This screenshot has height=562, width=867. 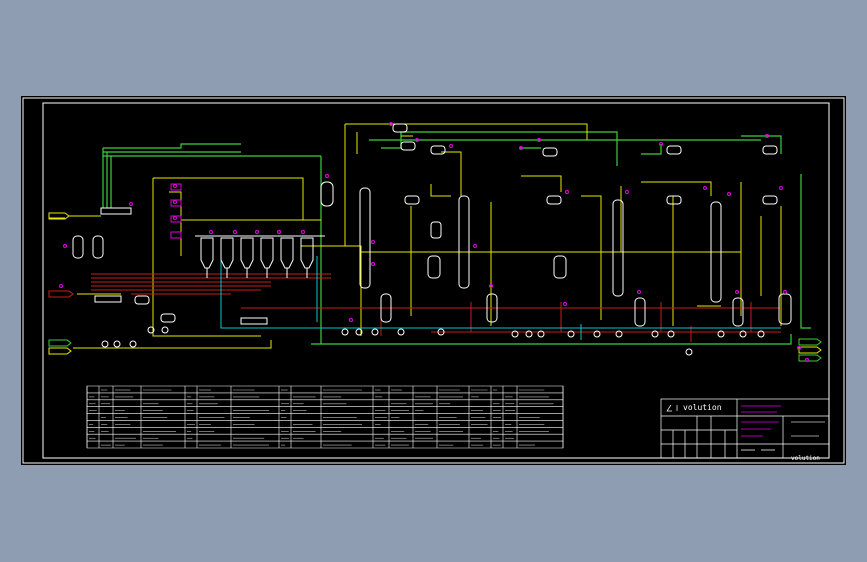 I want to click on cyan-process-lines, so click(x=500, y=295).